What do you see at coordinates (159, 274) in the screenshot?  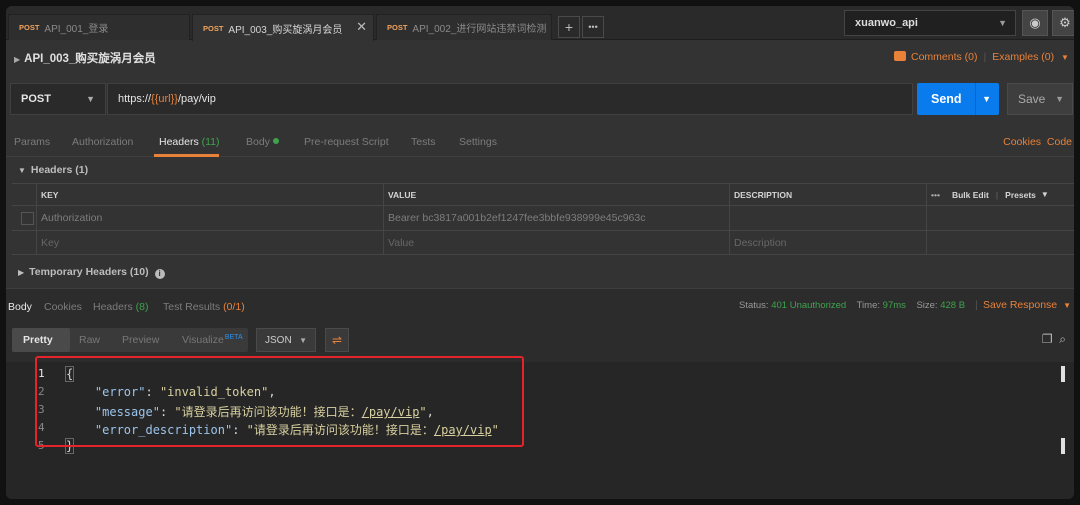 I see `info-icon: i` at bounding box center [159, 274].